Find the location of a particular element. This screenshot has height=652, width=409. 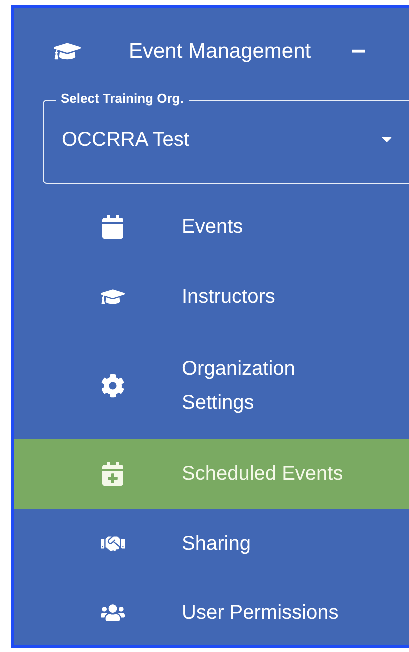

collapse-toggle: − is located at coordinates (358, 51).